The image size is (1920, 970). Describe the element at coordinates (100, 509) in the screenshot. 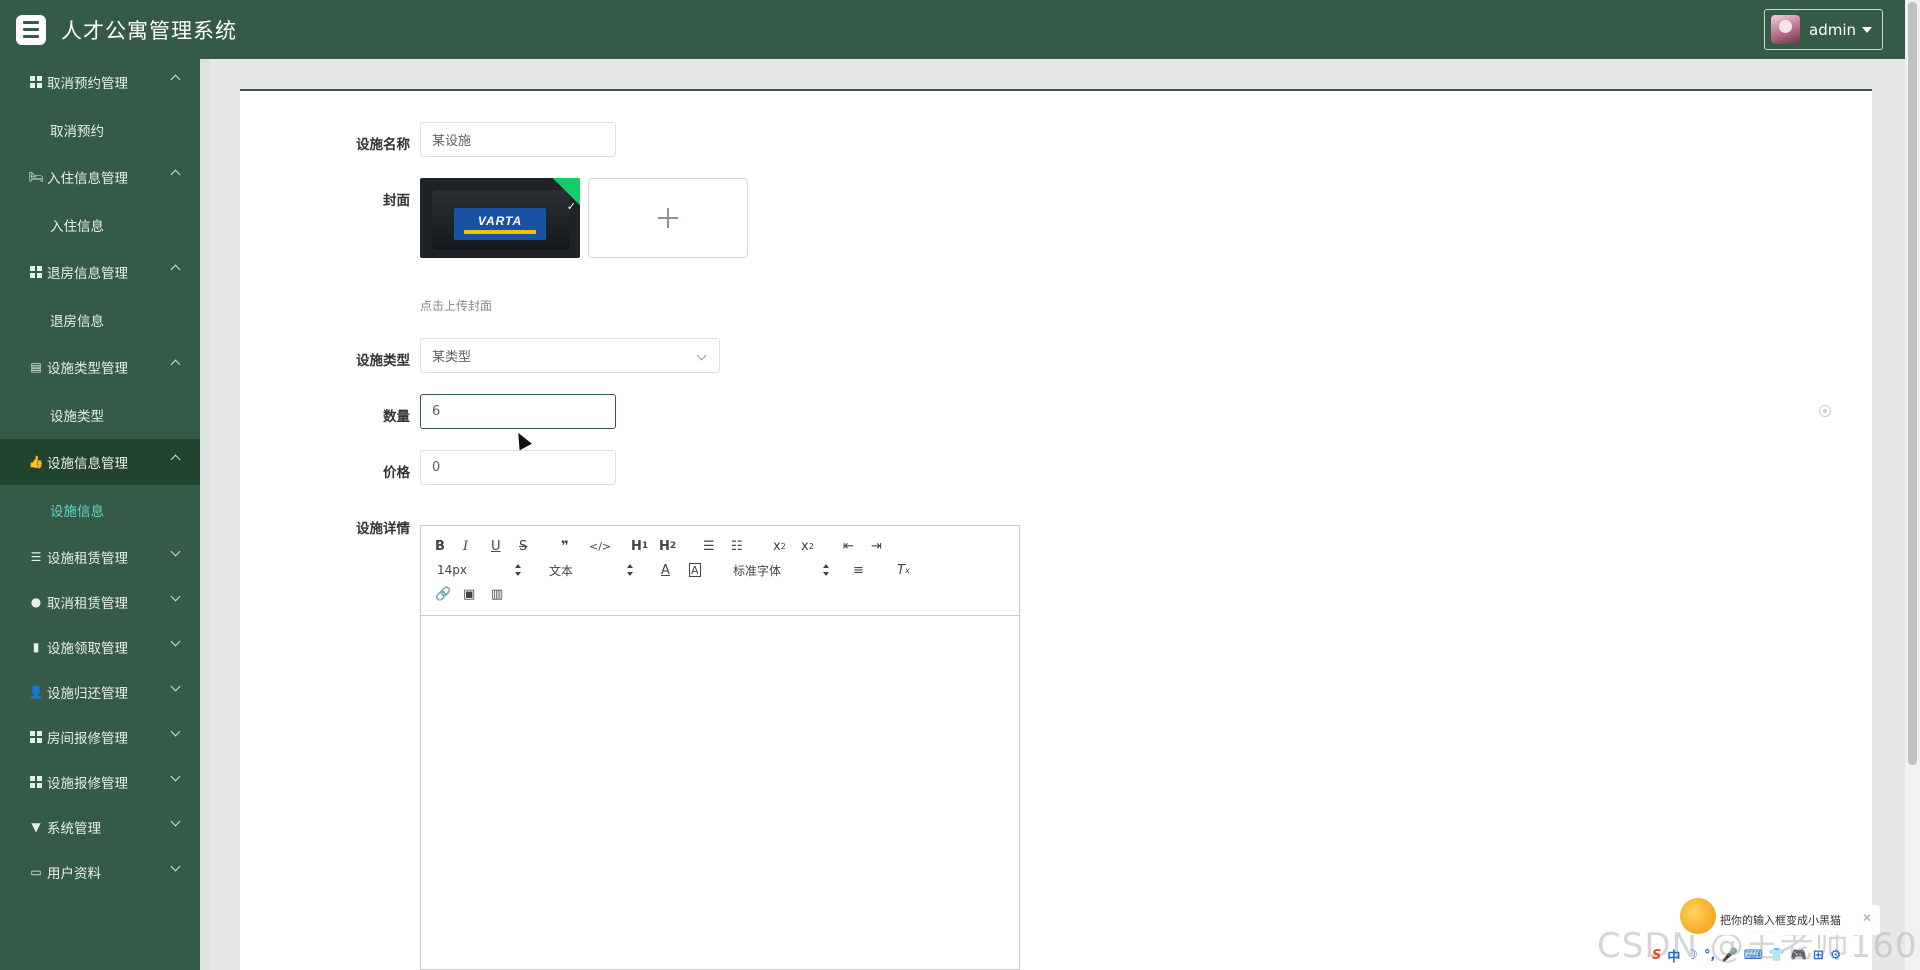

I see `sidebar-item-facility-info: 设施信息` at that location.